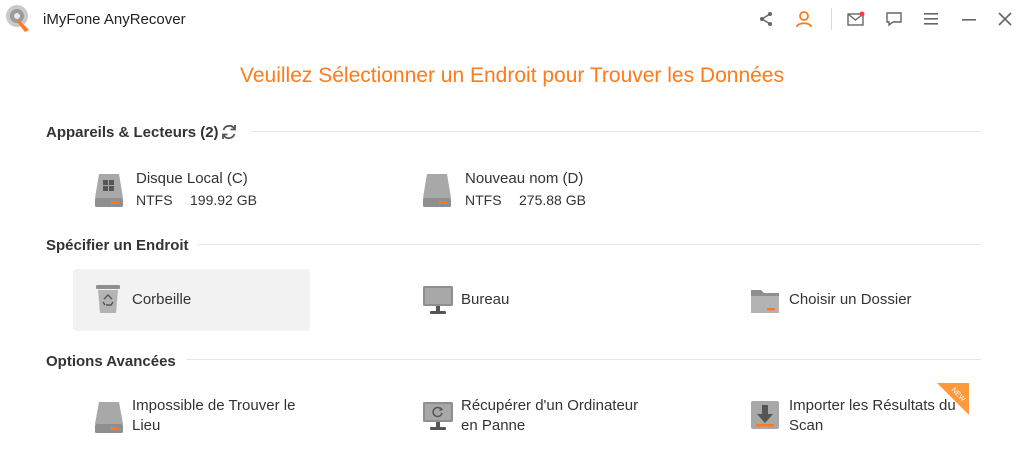  What do you see at coordinates (804, 19) in the screenshot?
I see `user-icon` at bounding box center [804, 19].